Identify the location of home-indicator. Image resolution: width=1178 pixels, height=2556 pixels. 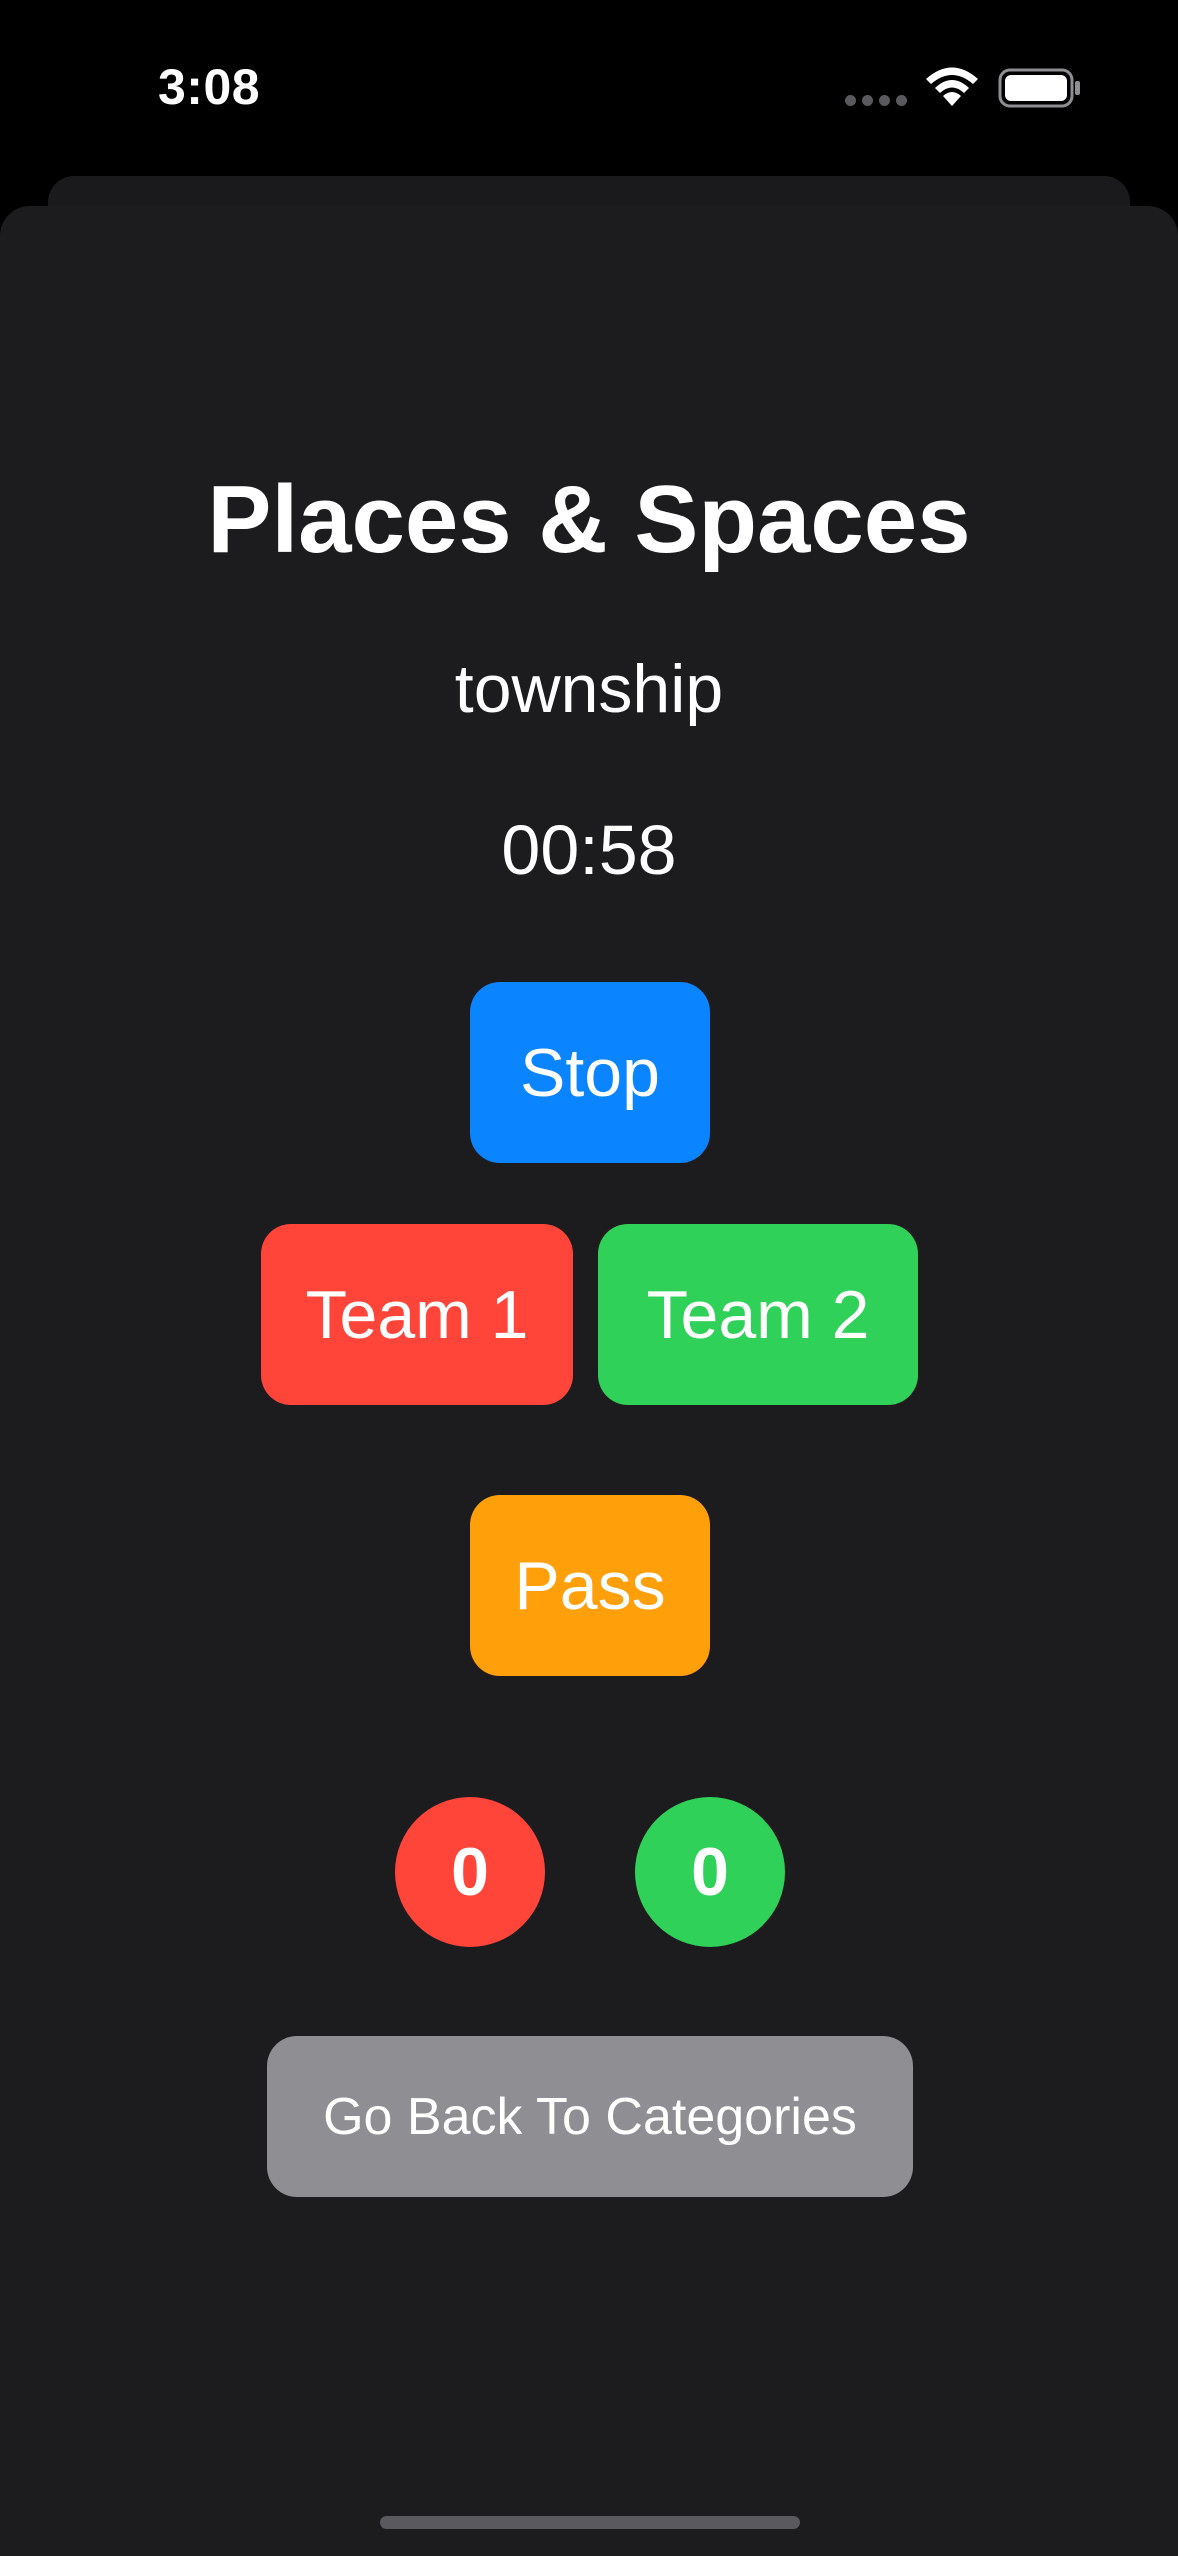
(590, 2522).